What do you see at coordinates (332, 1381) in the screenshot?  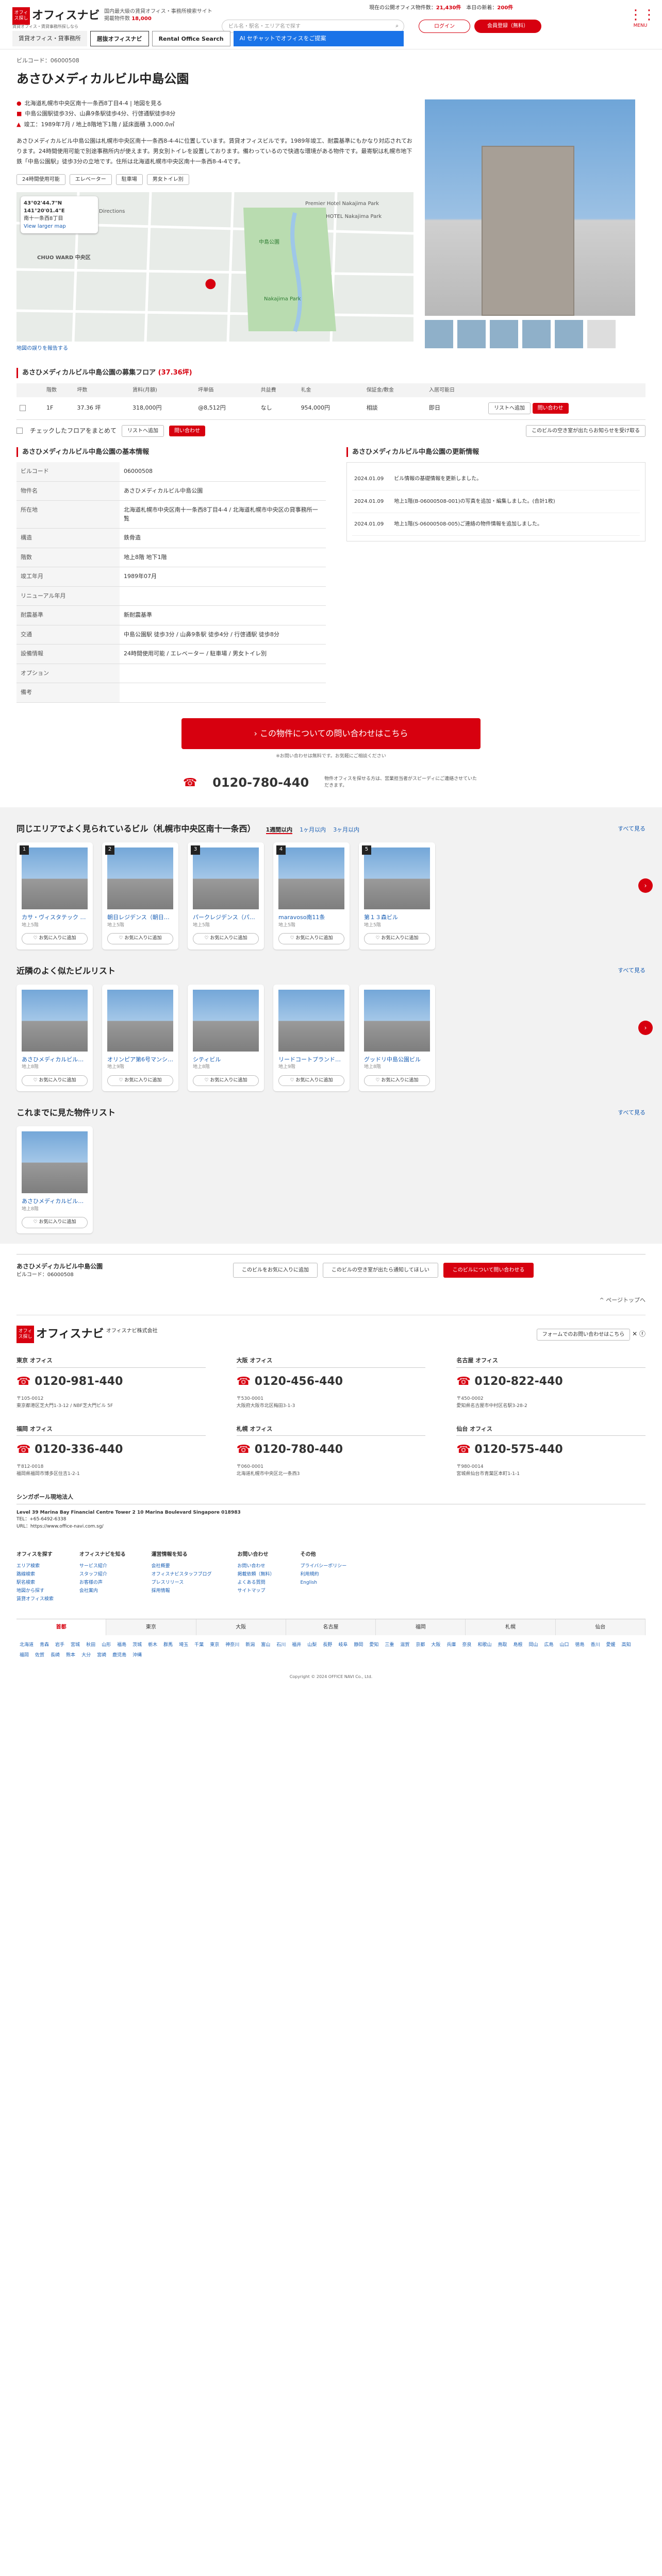 I see `office-phone: ☎ 0120-456-440` at bounding box center [332, 1381].